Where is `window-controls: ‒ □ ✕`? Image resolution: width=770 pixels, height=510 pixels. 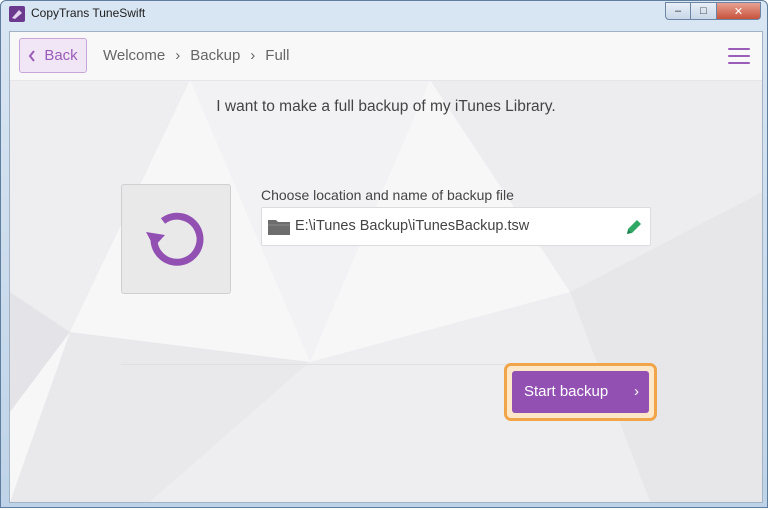 window-controls: ‒ □ ✕ is located at coordinates (713, 11).